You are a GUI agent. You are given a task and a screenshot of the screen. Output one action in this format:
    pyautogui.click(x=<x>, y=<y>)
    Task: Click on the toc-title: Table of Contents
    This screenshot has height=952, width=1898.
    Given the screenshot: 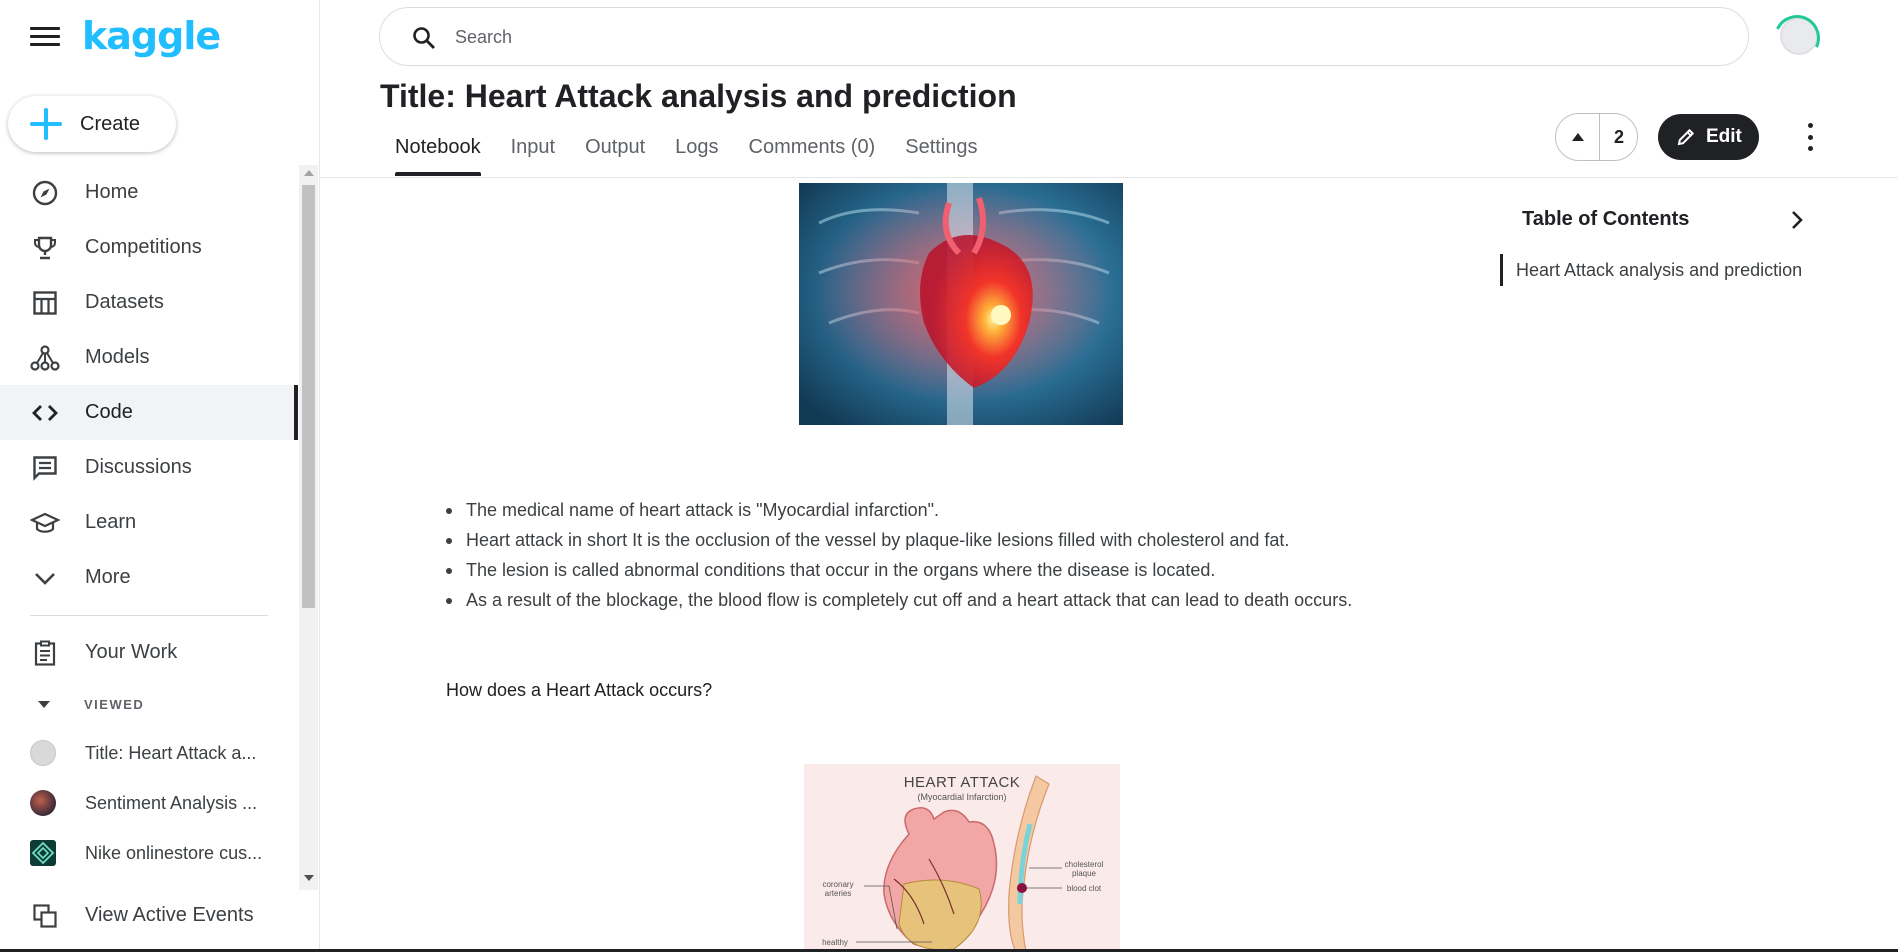 What is the action you would take?
    pyautogui.click(x=1606, y=219)
    